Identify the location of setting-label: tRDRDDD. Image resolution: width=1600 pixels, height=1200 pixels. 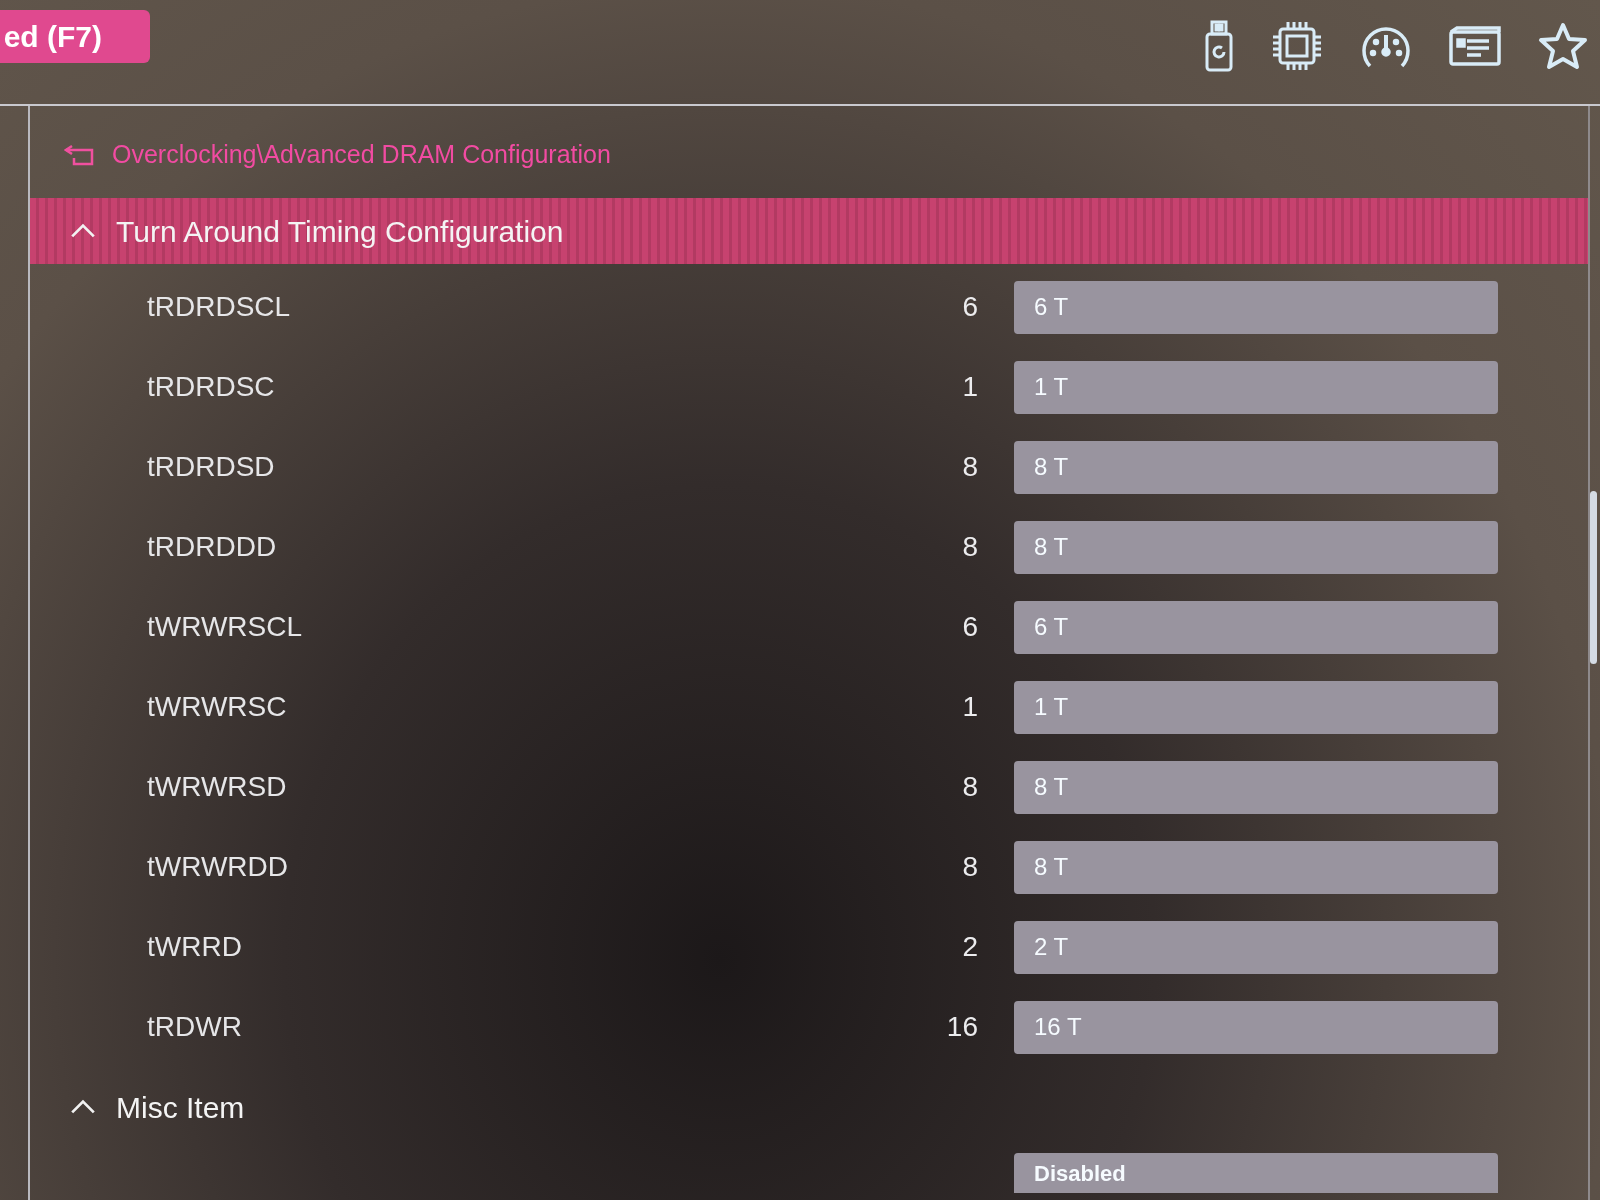
(212, 547).